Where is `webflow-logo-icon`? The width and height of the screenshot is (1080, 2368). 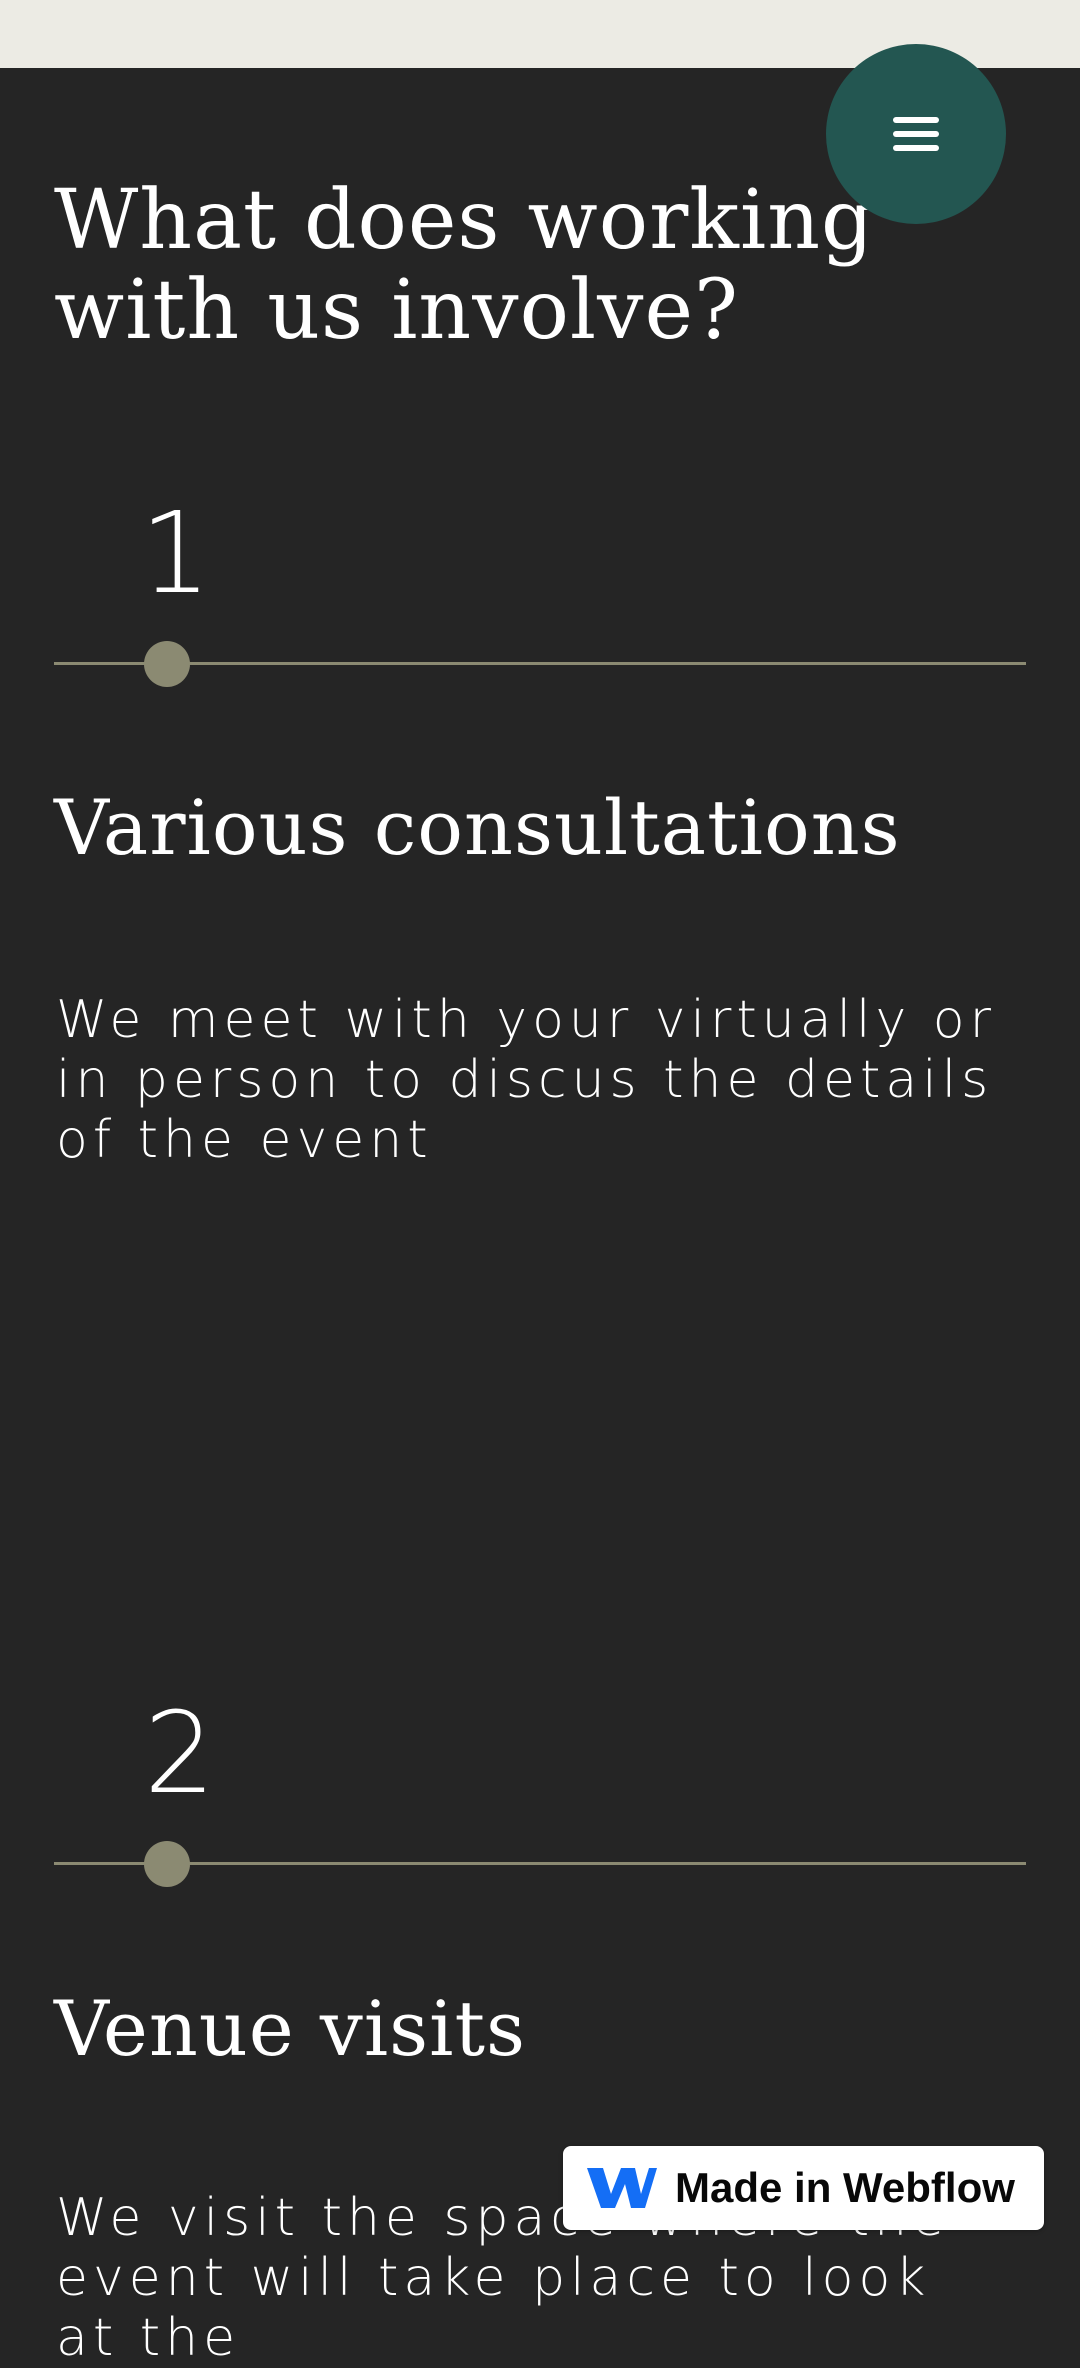
webflow-logo-icon is located at coordinates (622, 2188).